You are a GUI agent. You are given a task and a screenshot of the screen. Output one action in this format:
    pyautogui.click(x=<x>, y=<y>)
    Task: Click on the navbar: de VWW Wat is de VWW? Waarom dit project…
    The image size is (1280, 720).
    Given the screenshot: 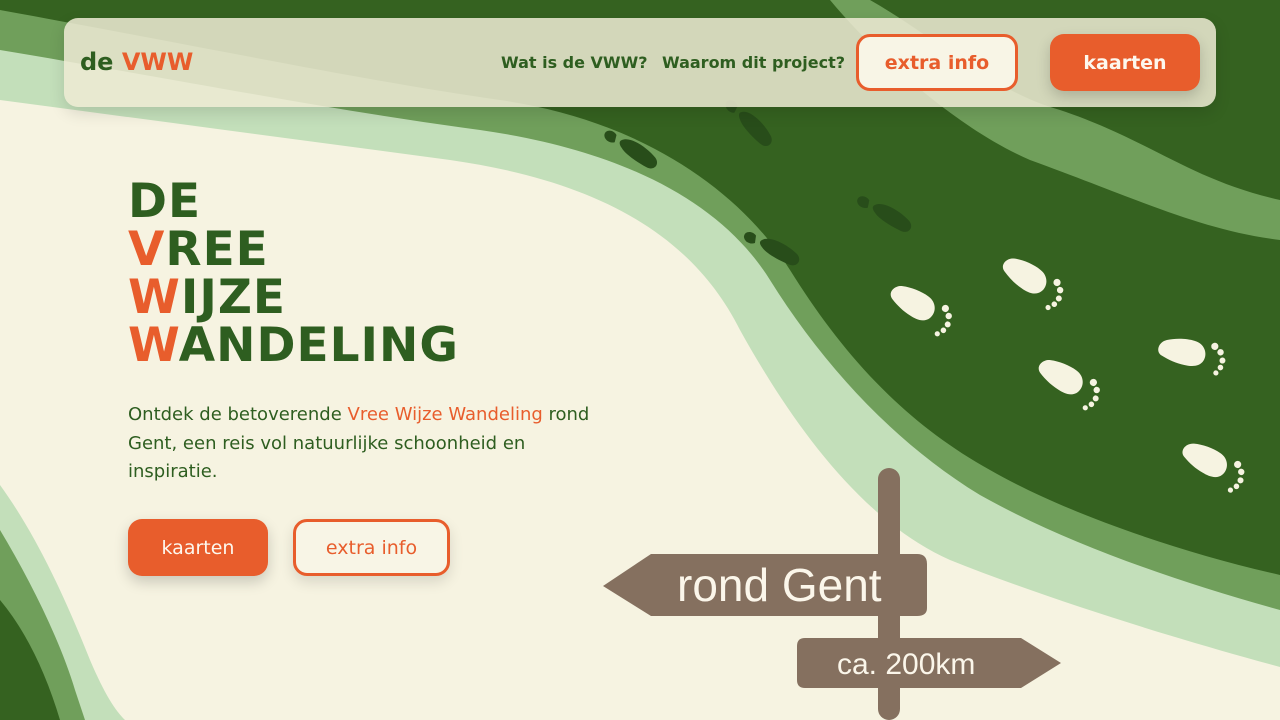 What is the action you would take?
    pyautogui.click(x=640, y=62)
    